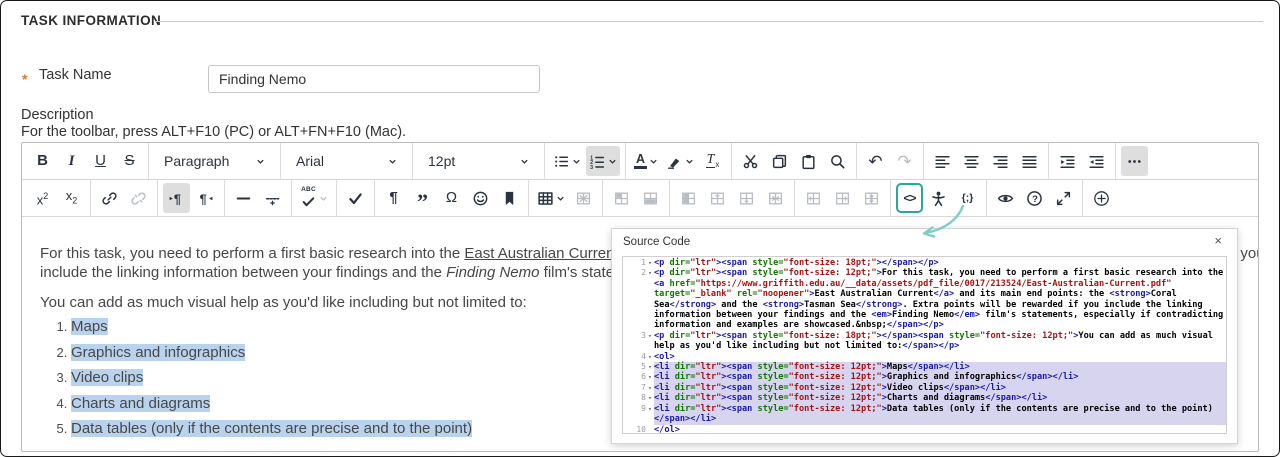 The image size is (1280, 457). What do you see at coordinates (272, 198) in the screenshot?
I see `page-break-button` at bounding box center [272, 198].